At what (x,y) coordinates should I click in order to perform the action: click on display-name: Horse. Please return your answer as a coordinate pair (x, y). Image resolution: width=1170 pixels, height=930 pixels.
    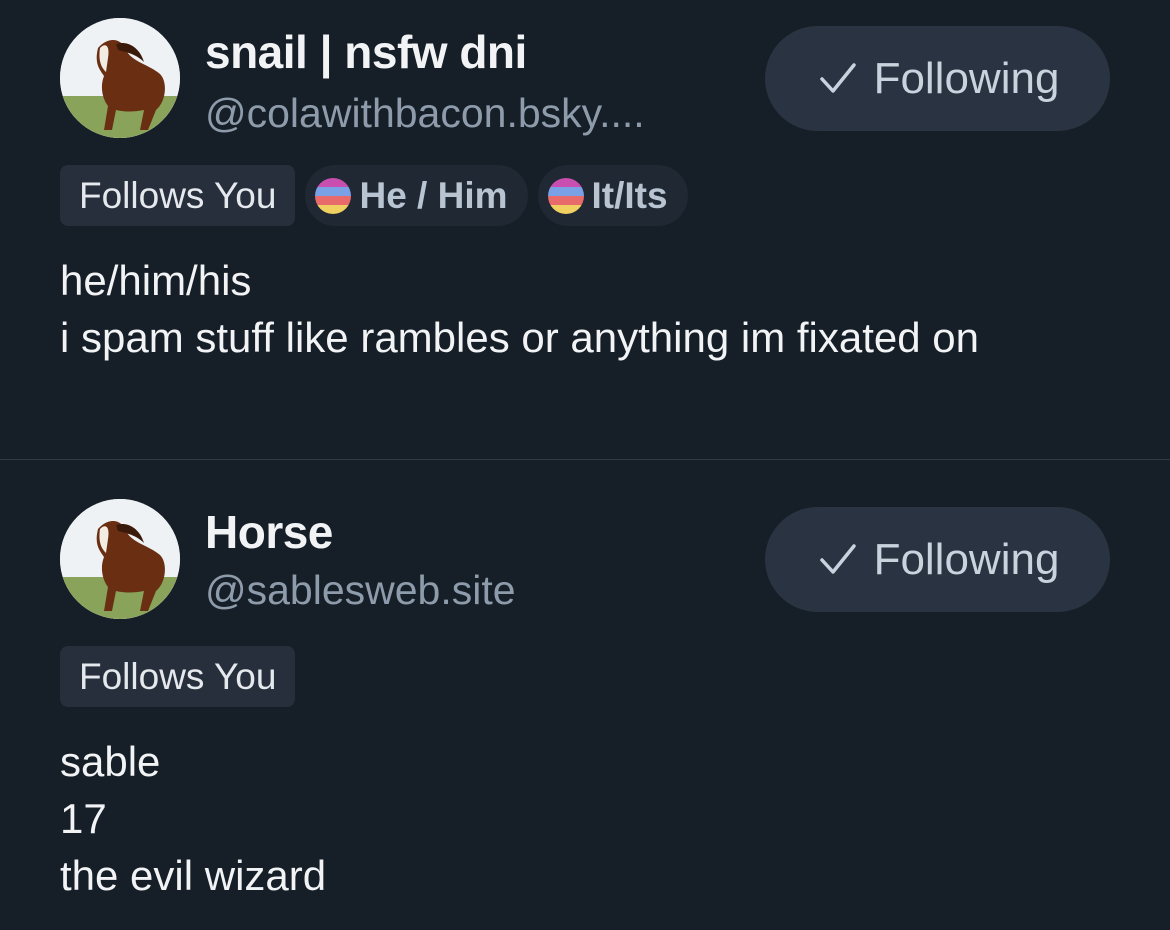
    Looking at the image, I should click on (269, 532).